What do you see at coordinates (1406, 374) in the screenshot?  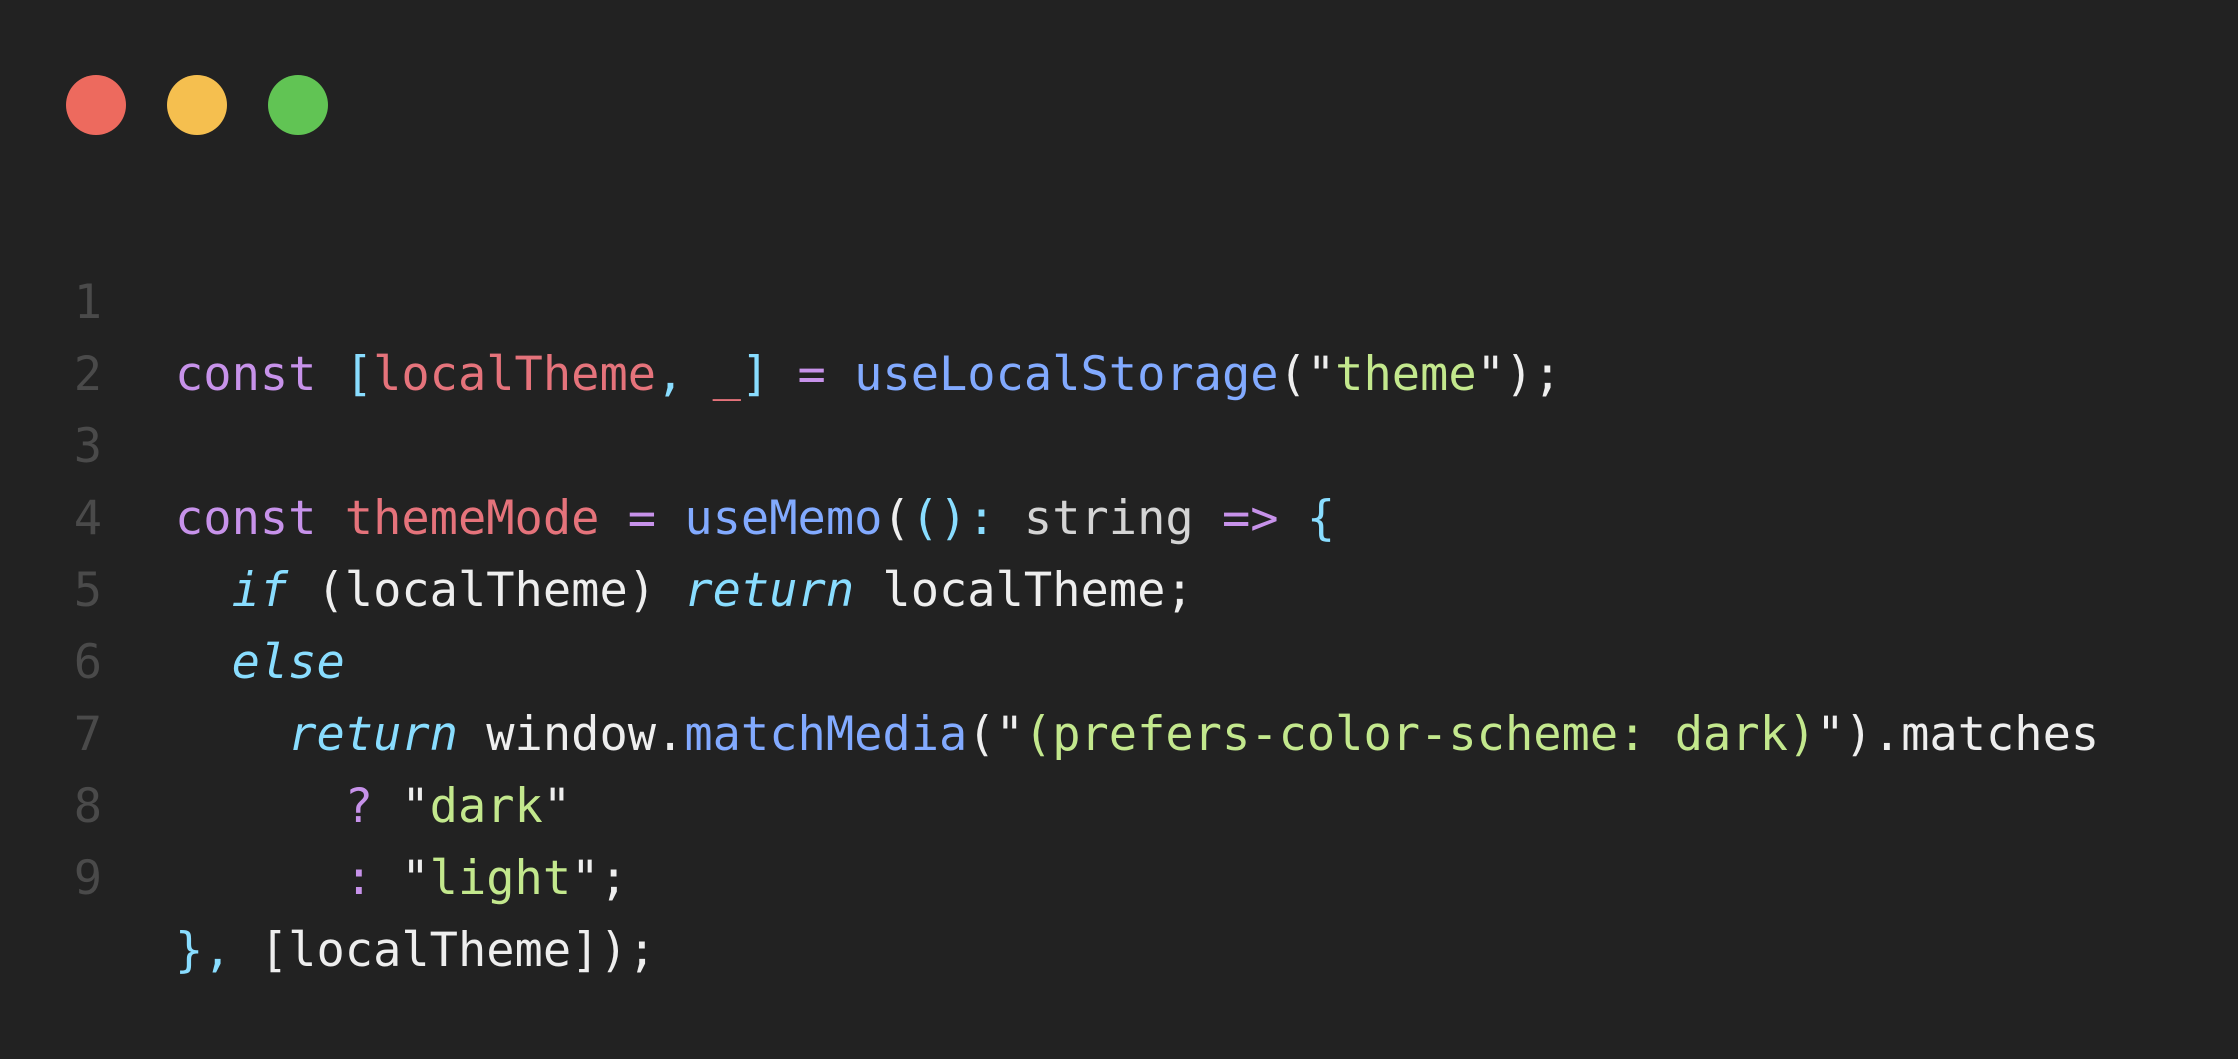 I see `code-token: theme` at bounding box center [1406, 374].